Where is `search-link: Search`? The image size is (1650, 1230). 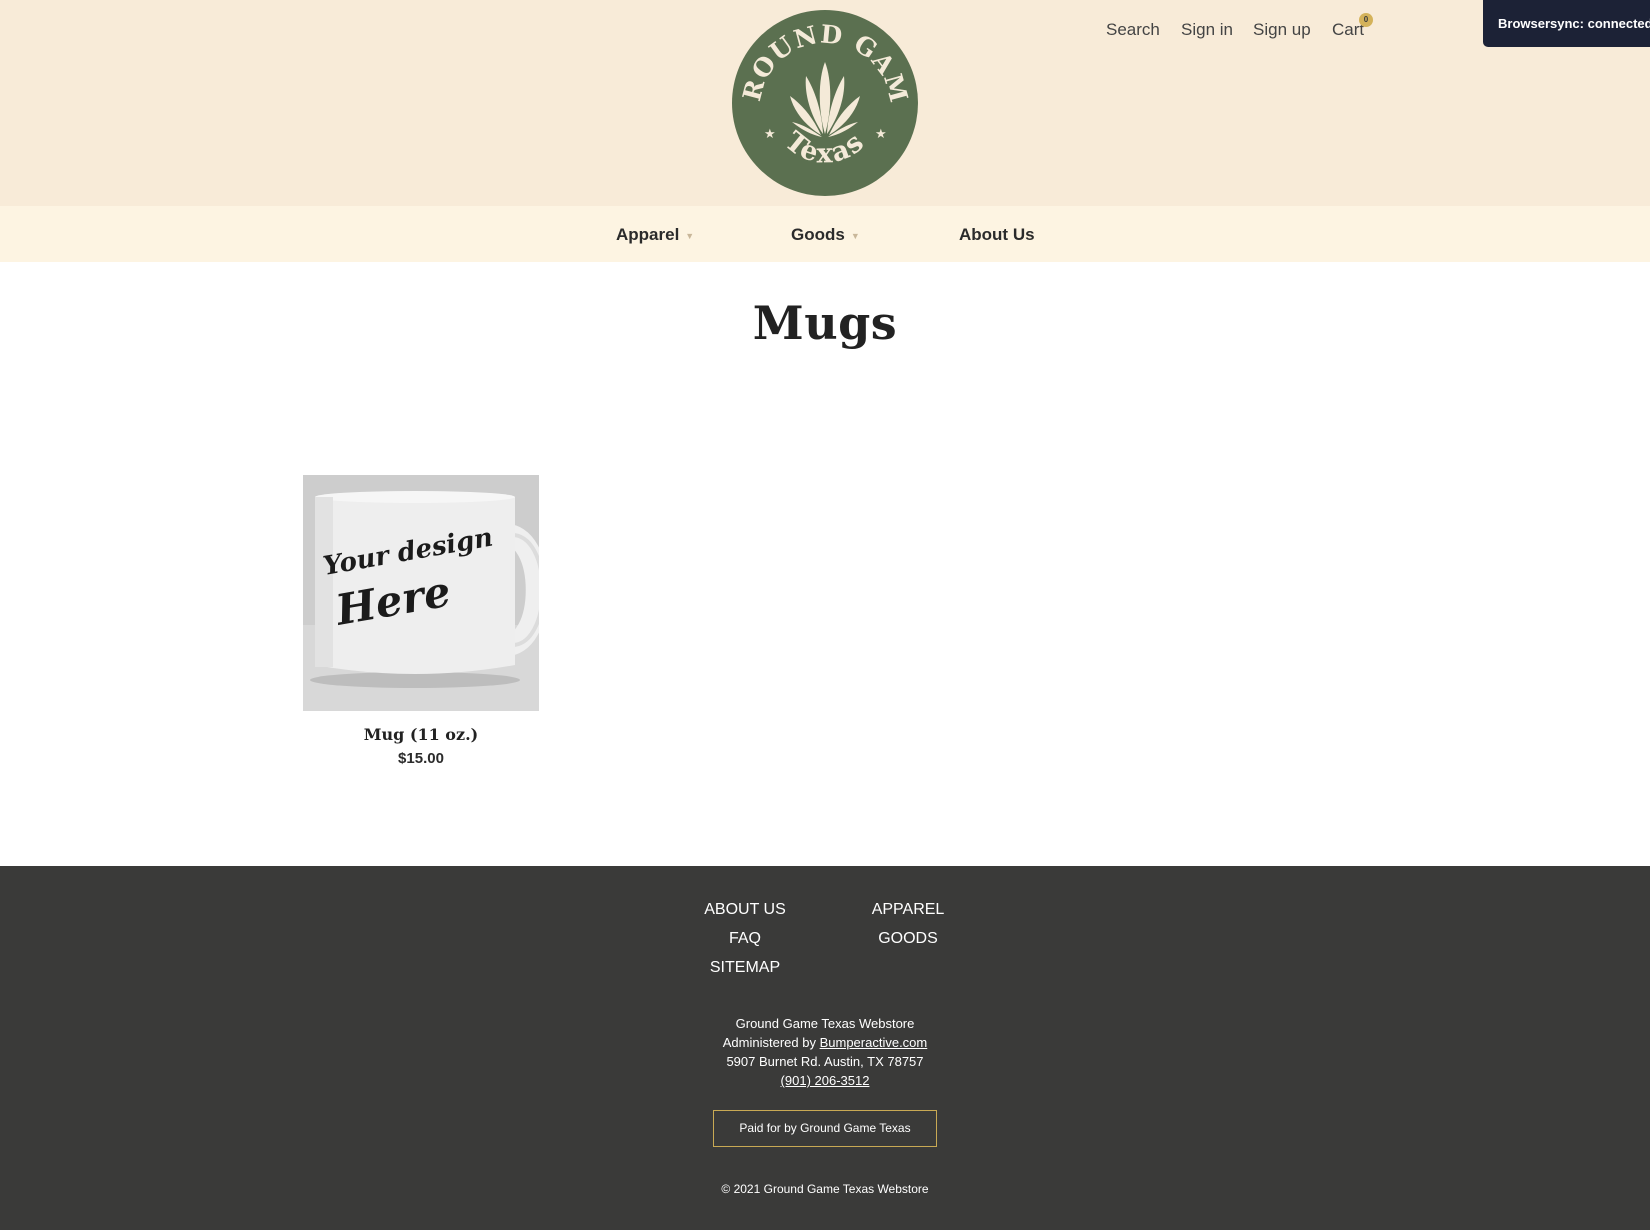 search-link: Search is located at coordinates (1133, 30).